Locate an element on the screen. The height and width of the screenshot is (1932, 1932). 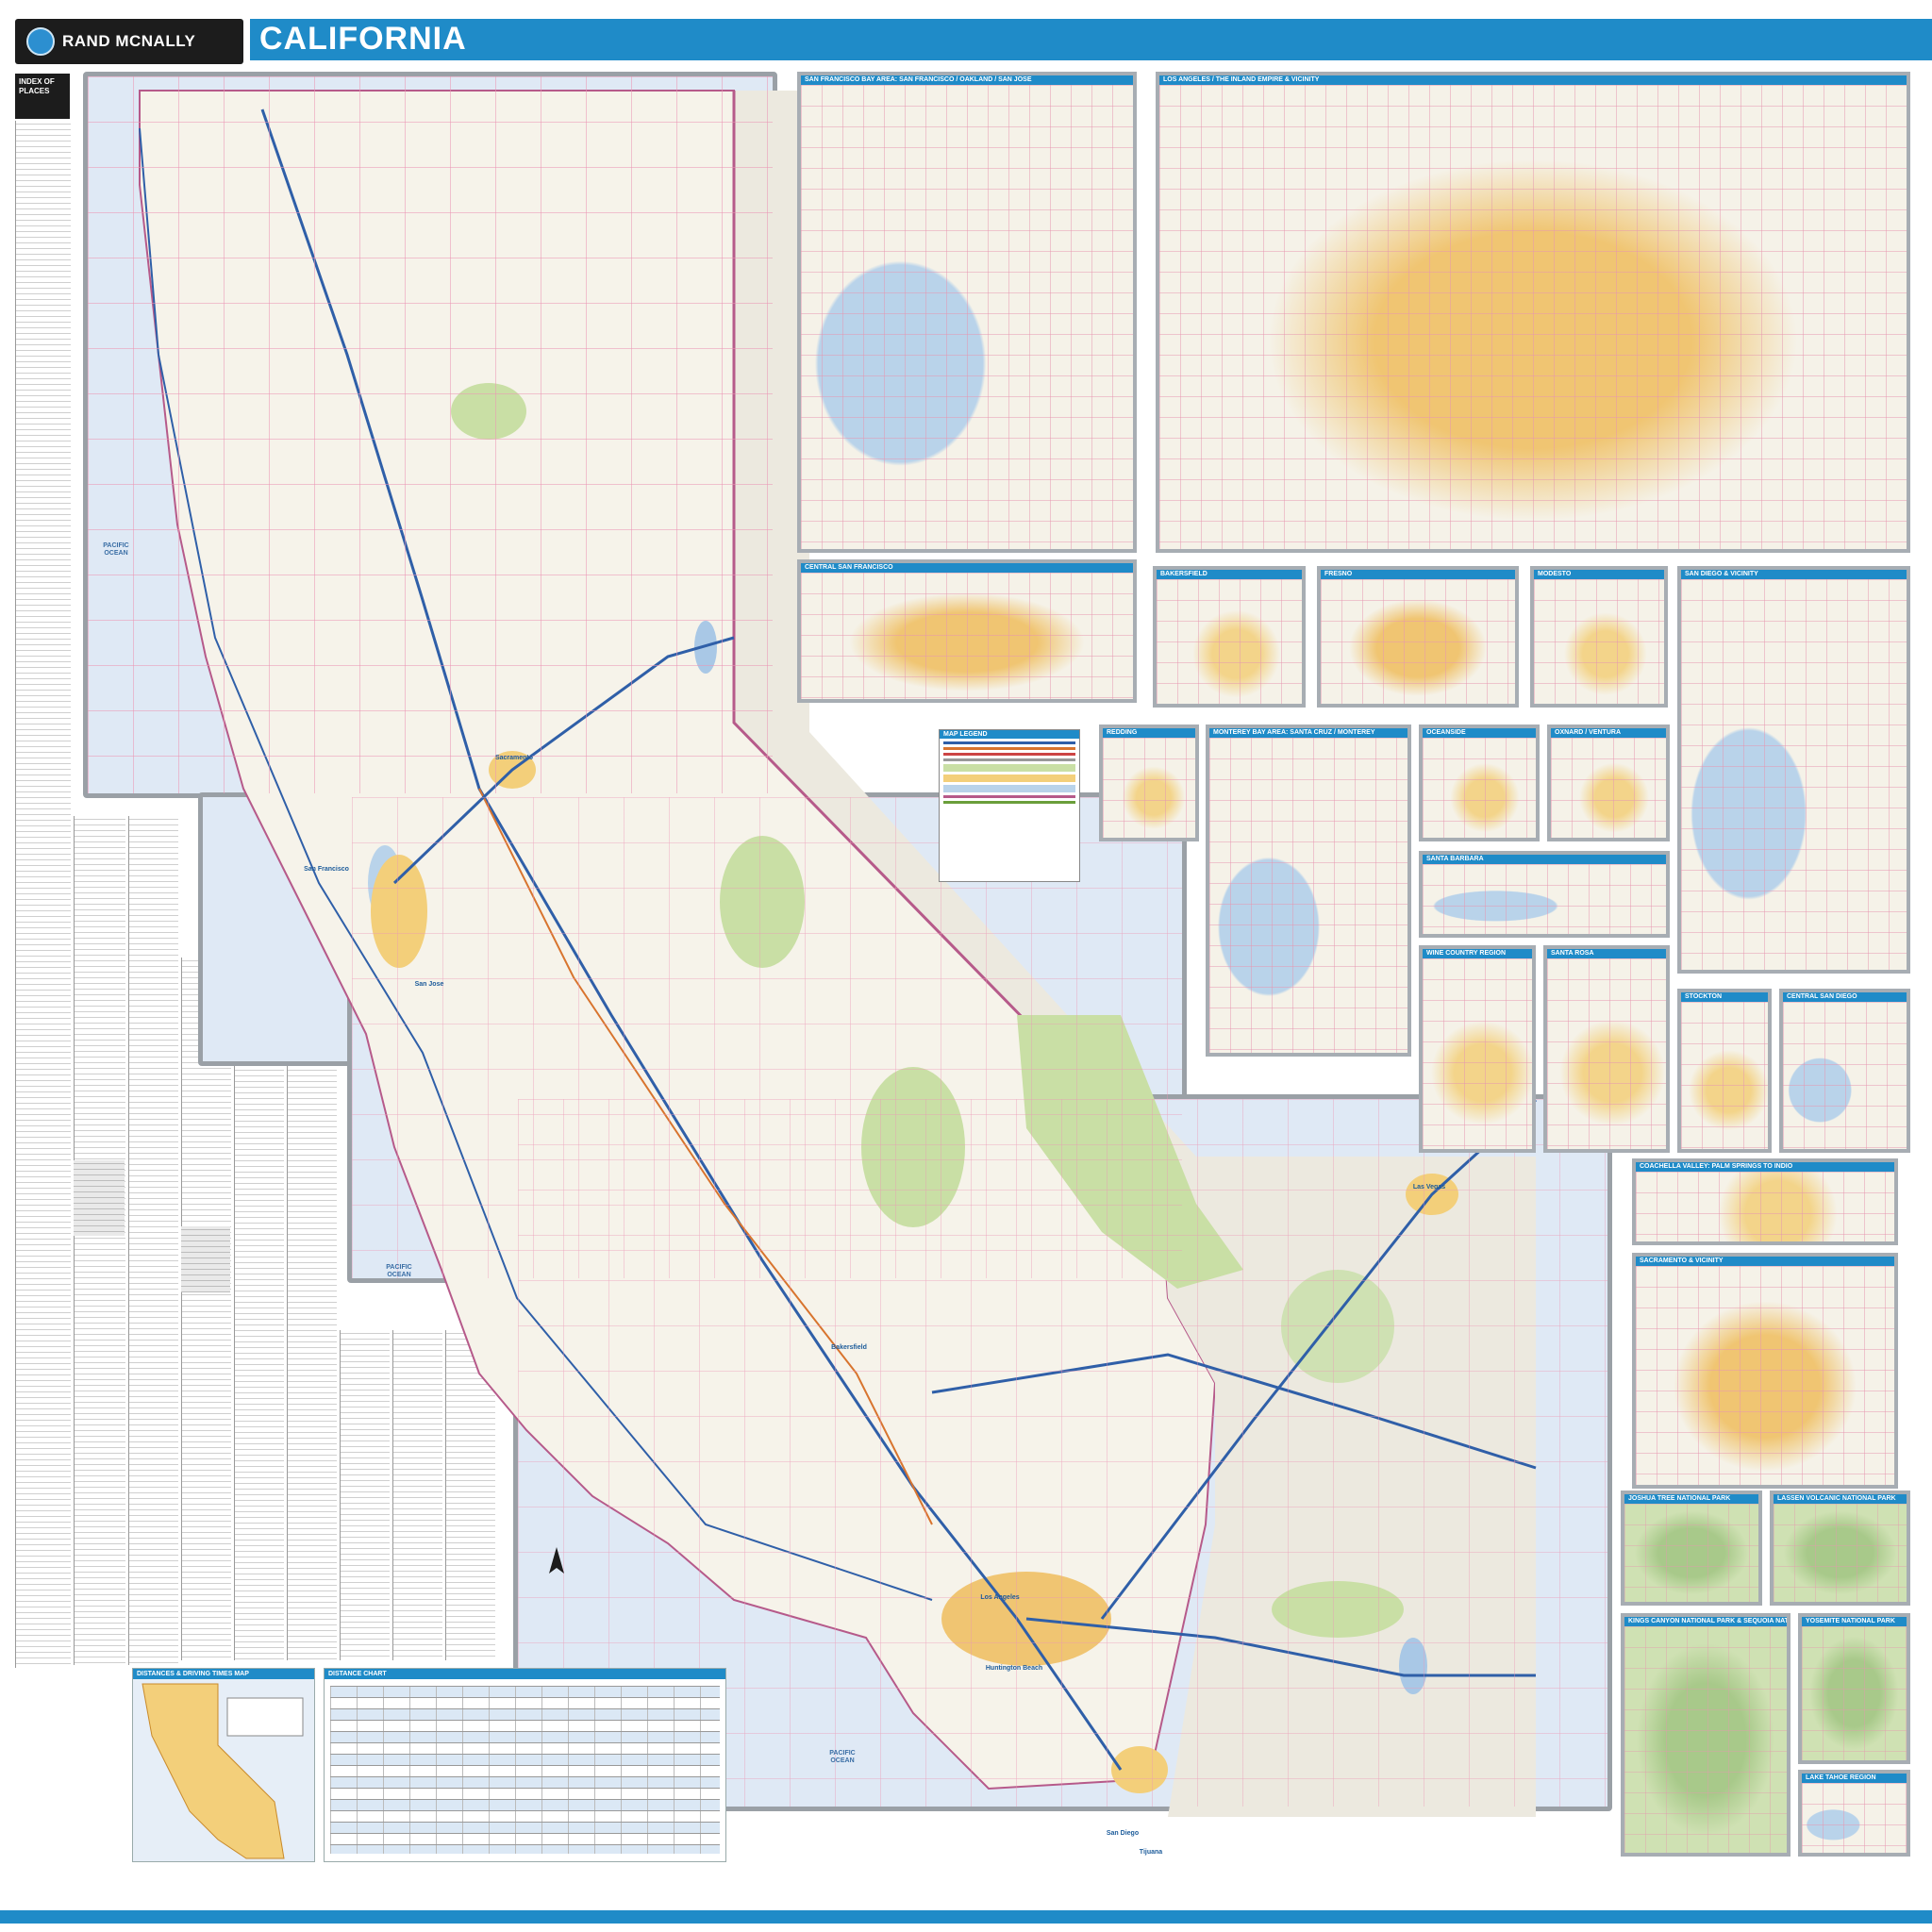
legend-highway is located at coordinates (1009, 748).